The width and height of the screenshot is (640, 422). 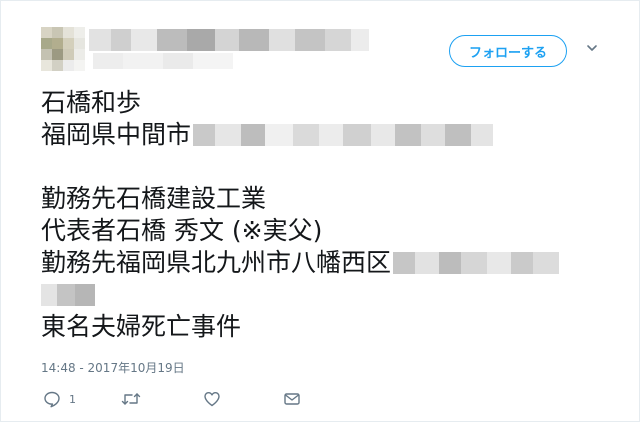 What do you see at coordinates (113, 367) in the screenshot?
I see `tweet-timestamp: 14:48 - 2017年10月19日` at bounding box center [113, 367].